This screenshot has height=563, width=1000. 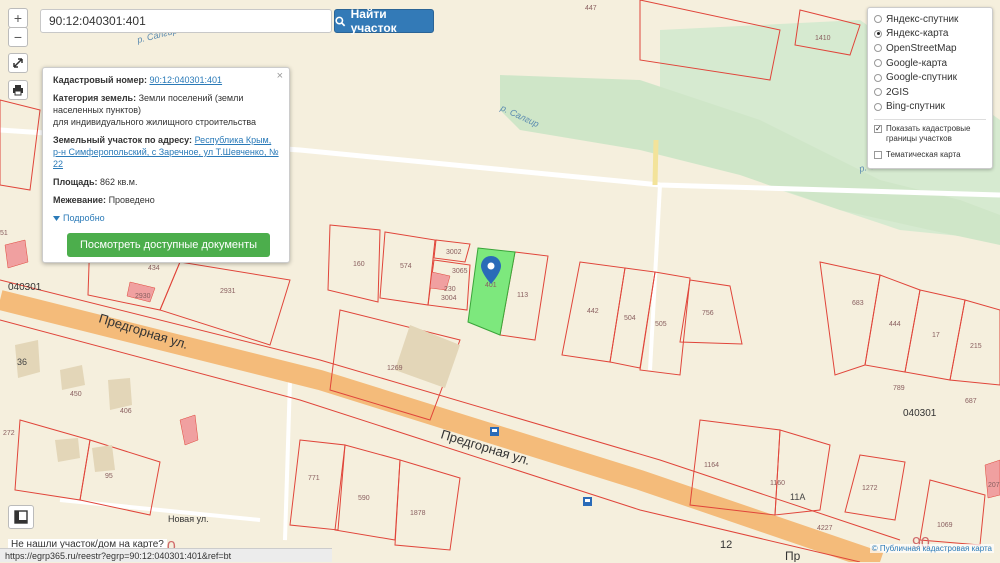 I want to click on area-label: Площадь:, so click(x=75, y=182).